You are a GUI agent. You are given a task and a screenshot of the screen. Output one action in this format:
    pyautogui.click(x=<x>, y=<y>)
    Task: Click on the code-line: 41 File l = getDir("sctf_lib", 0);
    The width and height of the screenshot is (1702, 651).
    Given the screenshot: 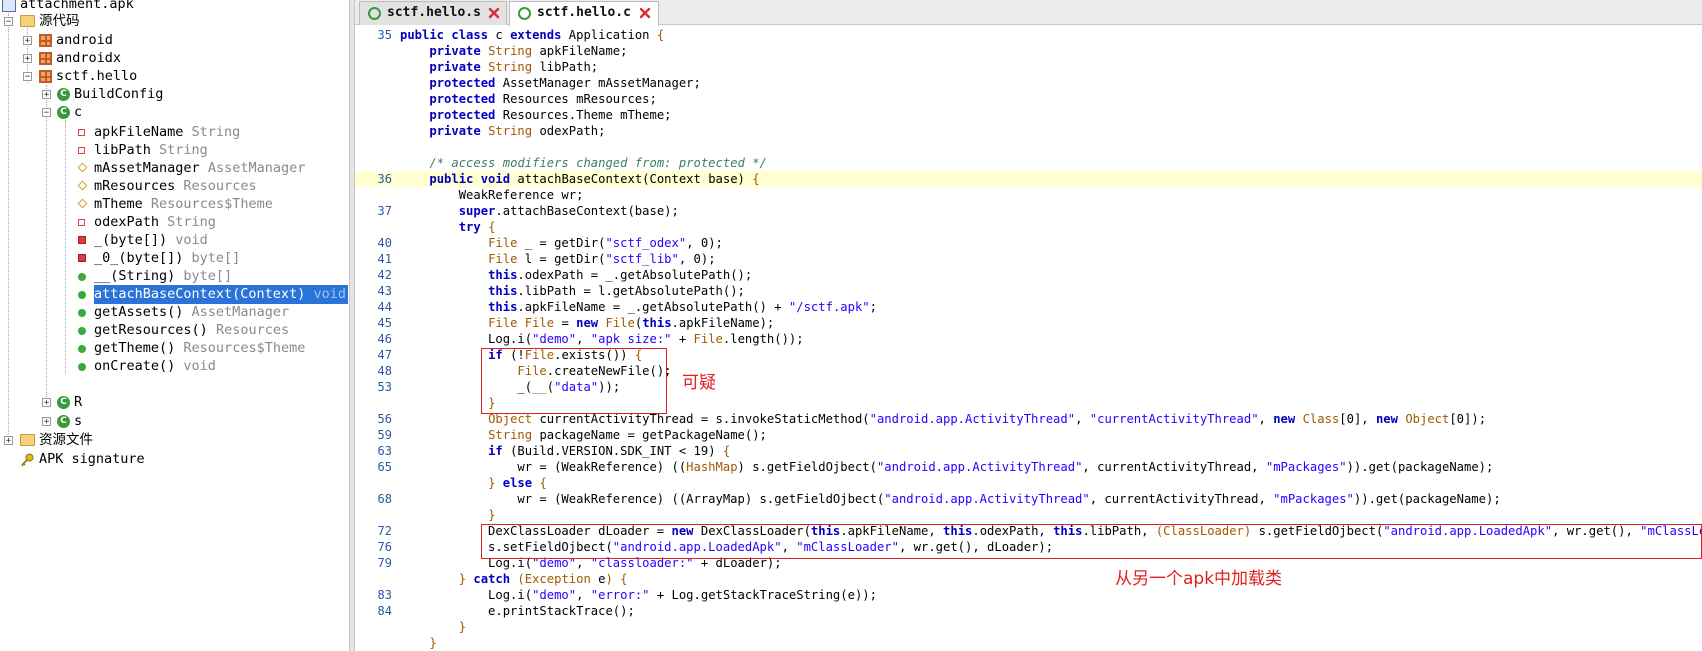 What is the action you would take?
    pyautogui.click(x=1028, y=259)
    